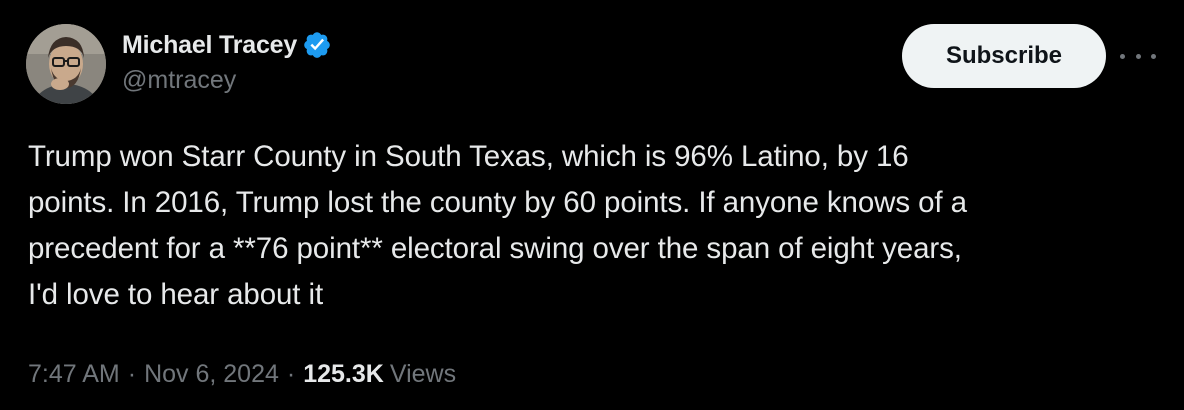  What do you see at coordinates (211, 374) in the screenshot?
I see `tweet-date: Nov 6, 2024` at bounding box center [211, 374].